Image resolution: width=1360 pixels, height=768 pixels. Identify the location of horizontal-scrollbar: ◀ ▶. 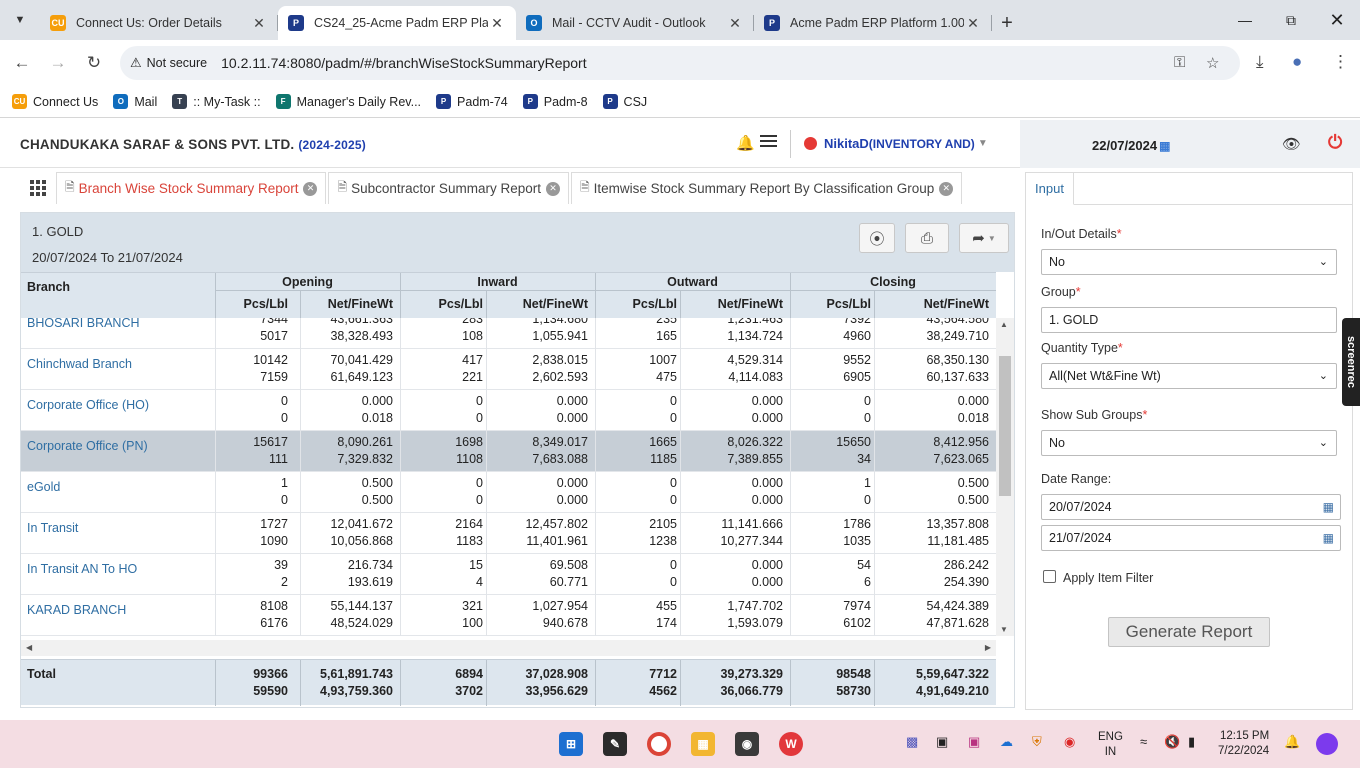
(508, 648).